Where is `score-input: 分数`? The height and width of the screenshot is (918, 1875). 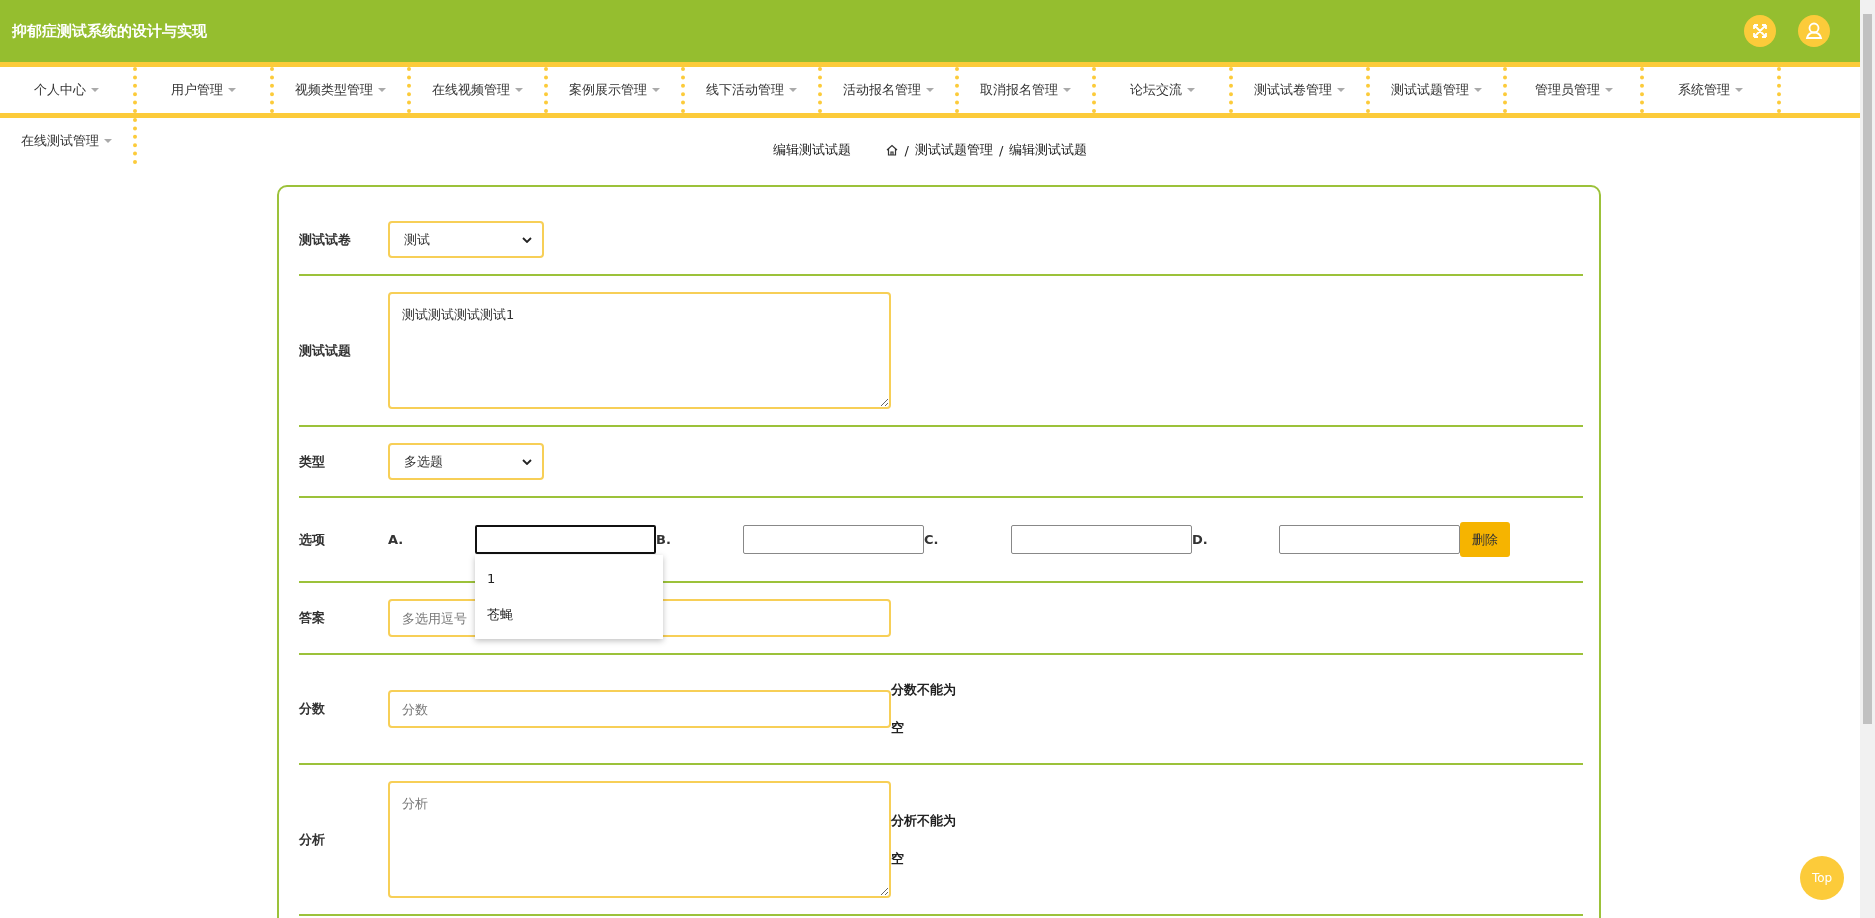
score-input: 分数 is located at coordinates (639, 709).